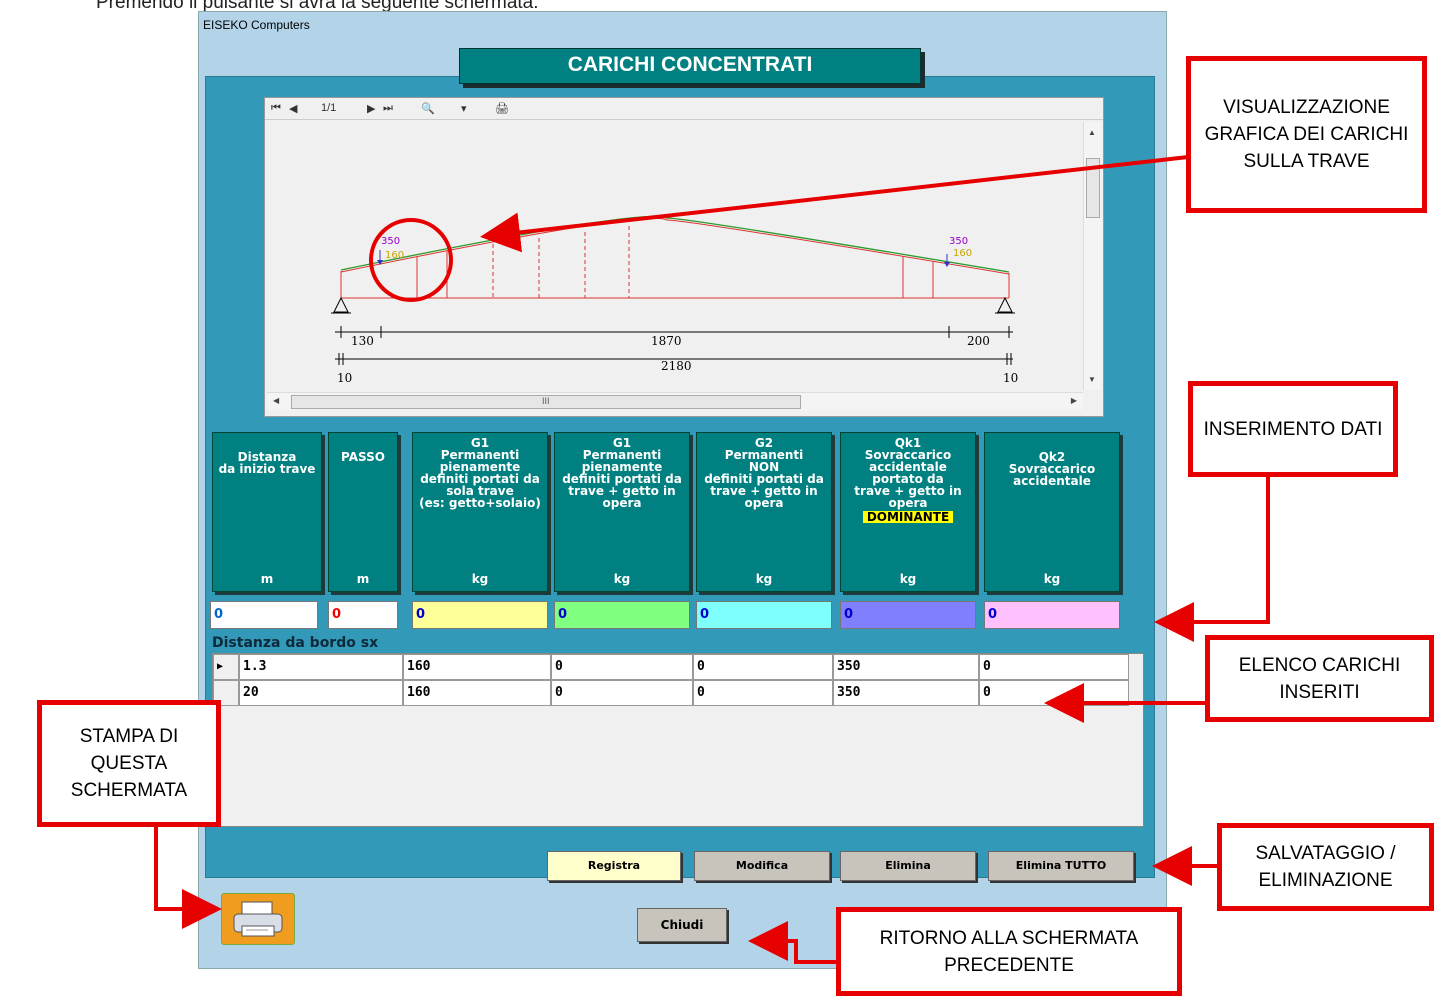  I want to click on support-left-icon, so click(341, 304).